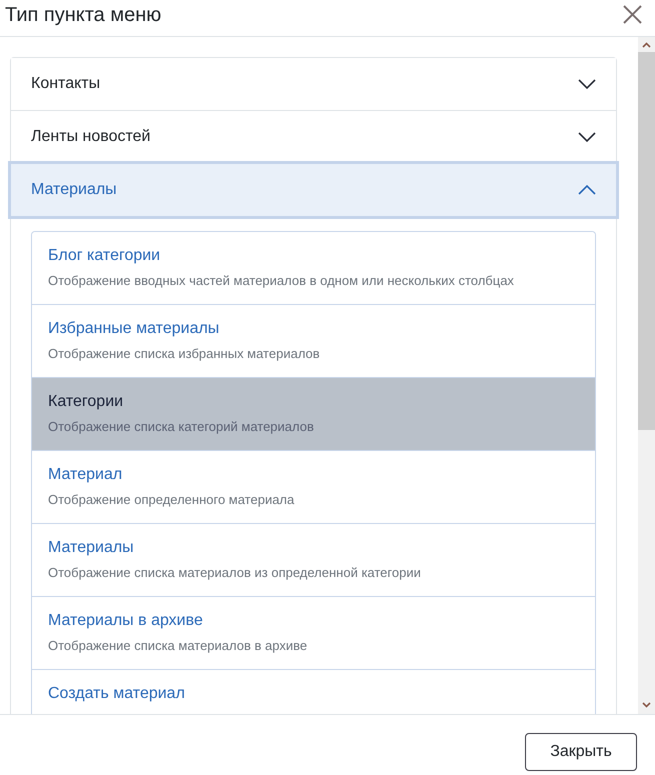 This screenshot has width=655, height=775. I want to click on option-description: Отображение вводных частей материалов в одном или нескольких столбцах, so click(281, 281).